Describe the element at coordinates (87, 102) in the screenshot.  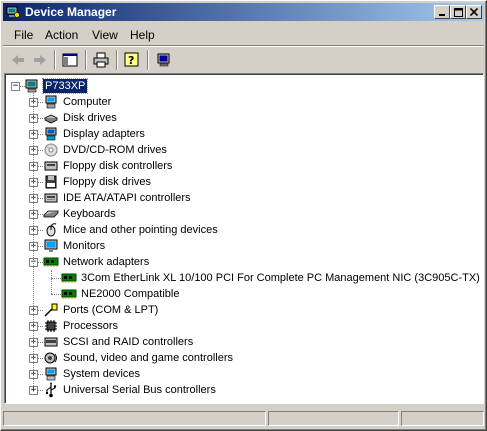
I see `tree-category-label: Computer` at that location.